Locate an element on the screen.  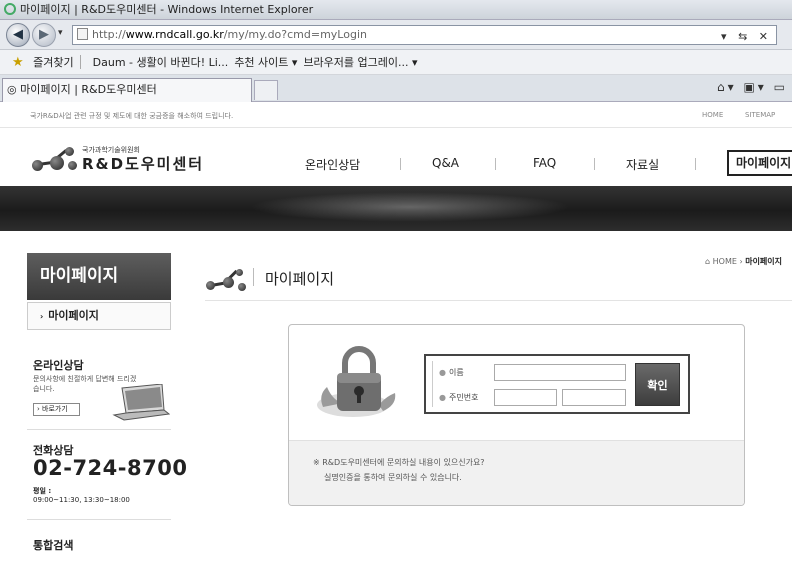
new-tab-button is located at coordinates (266, 90).